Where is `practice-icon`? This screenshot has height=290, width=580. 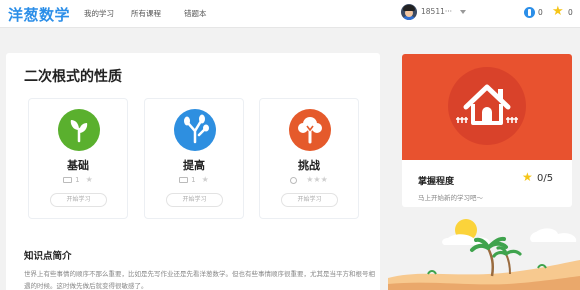
practice-icon is located at coordinates (294, 180).